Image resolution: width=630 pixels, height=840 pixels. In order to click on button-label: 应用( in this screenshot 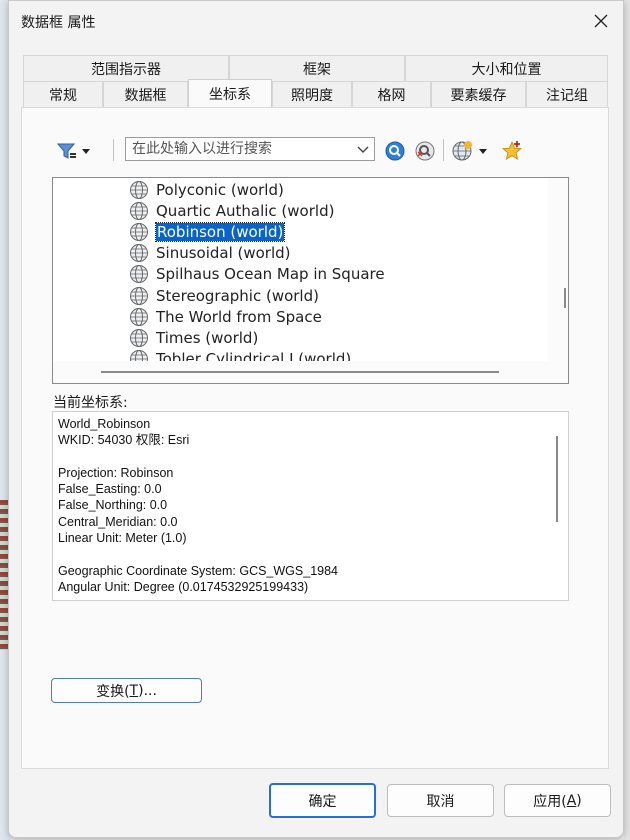, I will do `click(550, 801)`.